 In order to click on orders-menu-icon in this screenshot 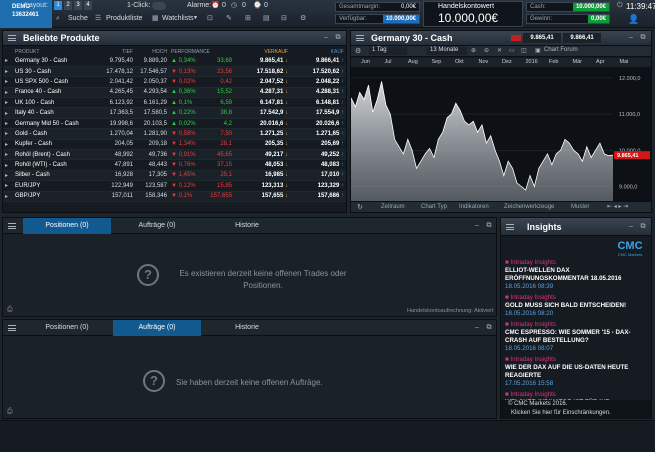, I will do `click(12, 328)`.